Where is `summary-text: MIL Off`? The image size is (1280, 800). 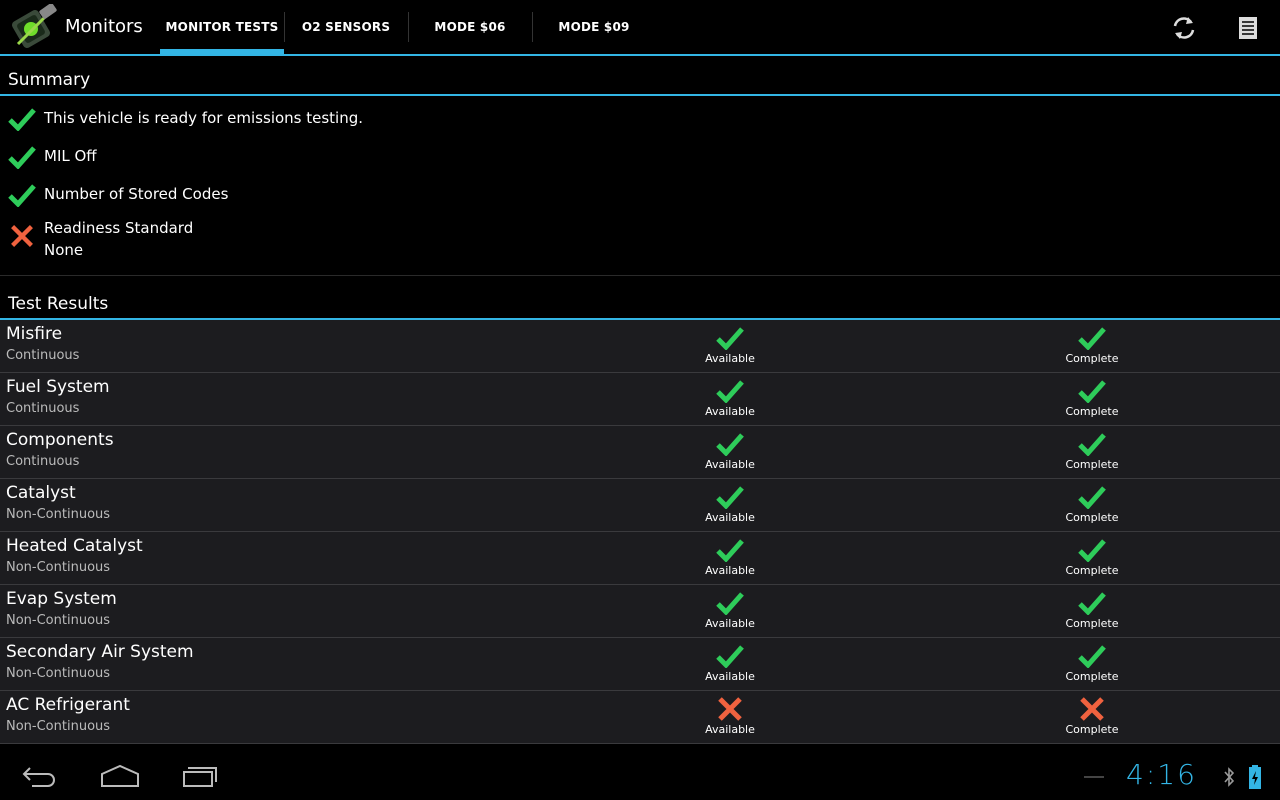 summary-text: MIL Off is located at coordinates (70, 156).